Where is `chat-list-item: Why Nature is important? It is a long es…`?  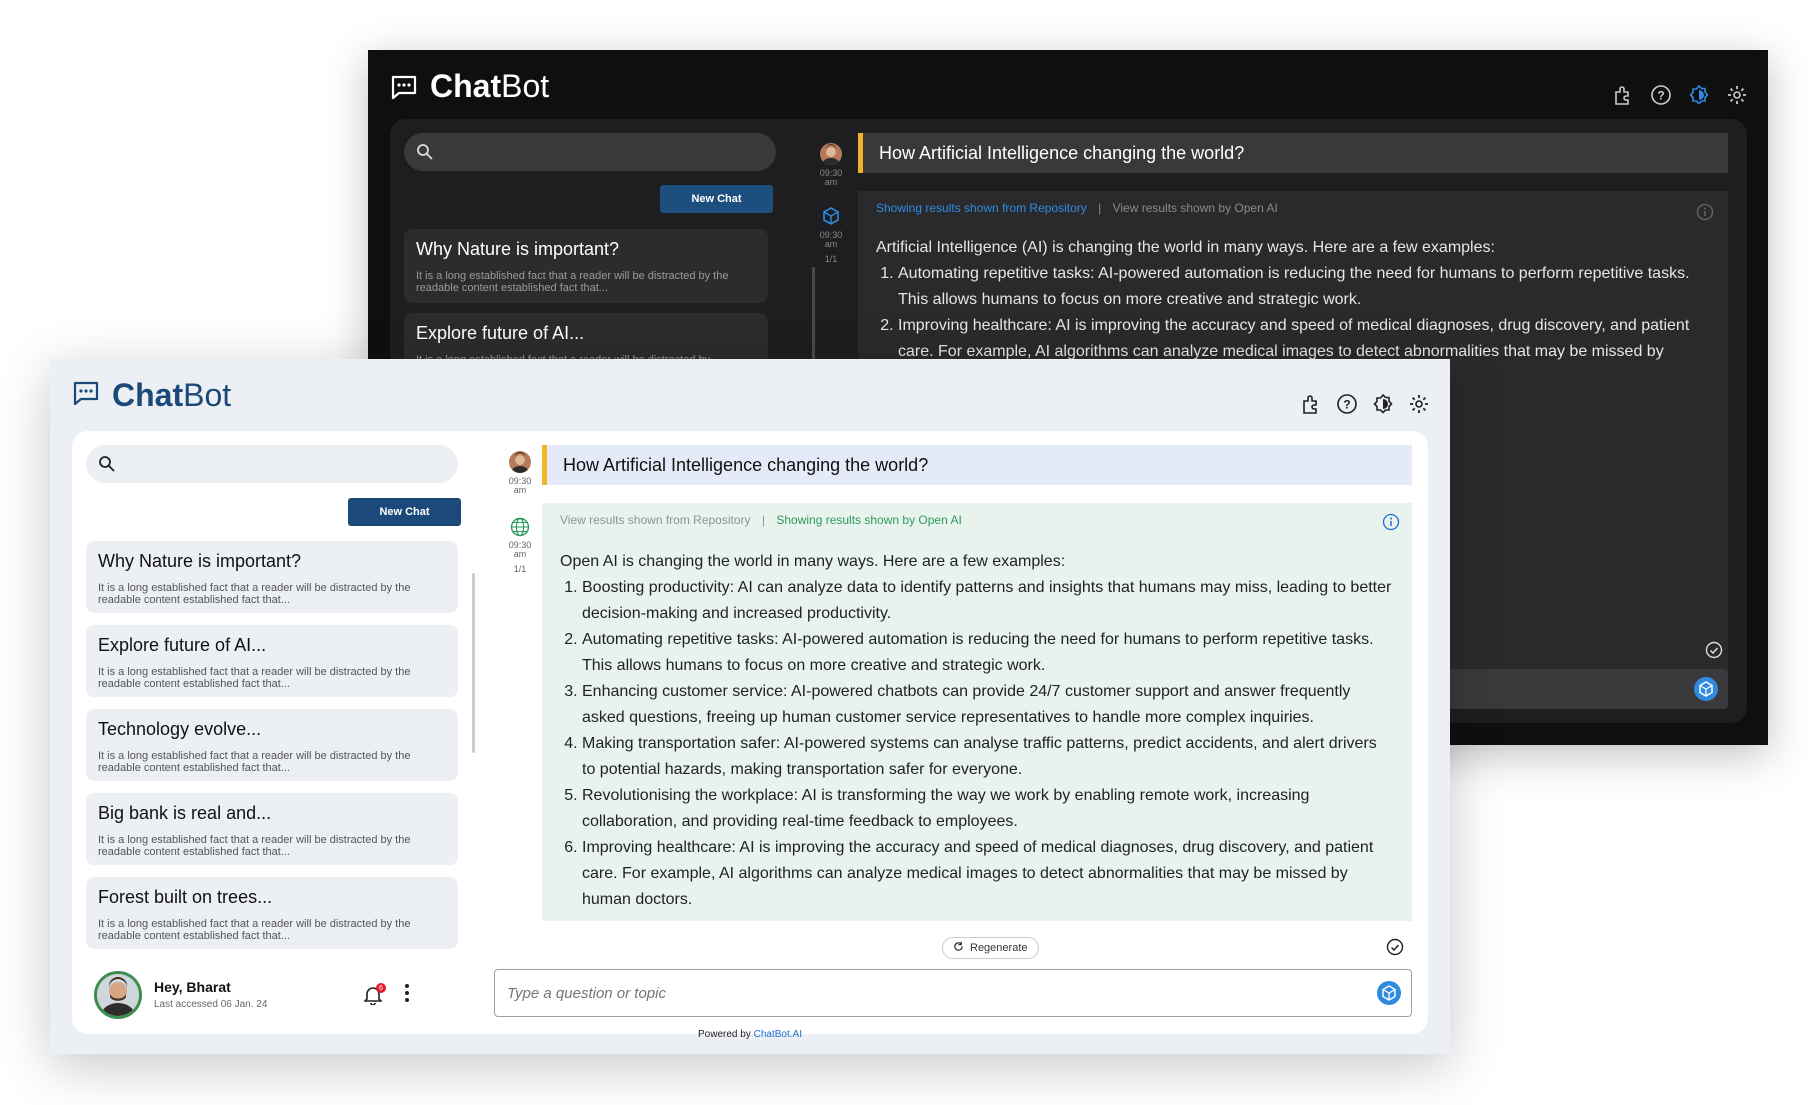
chat-list-item: Why Nature is important? It is a long es… is located at coordinates (272, 577).